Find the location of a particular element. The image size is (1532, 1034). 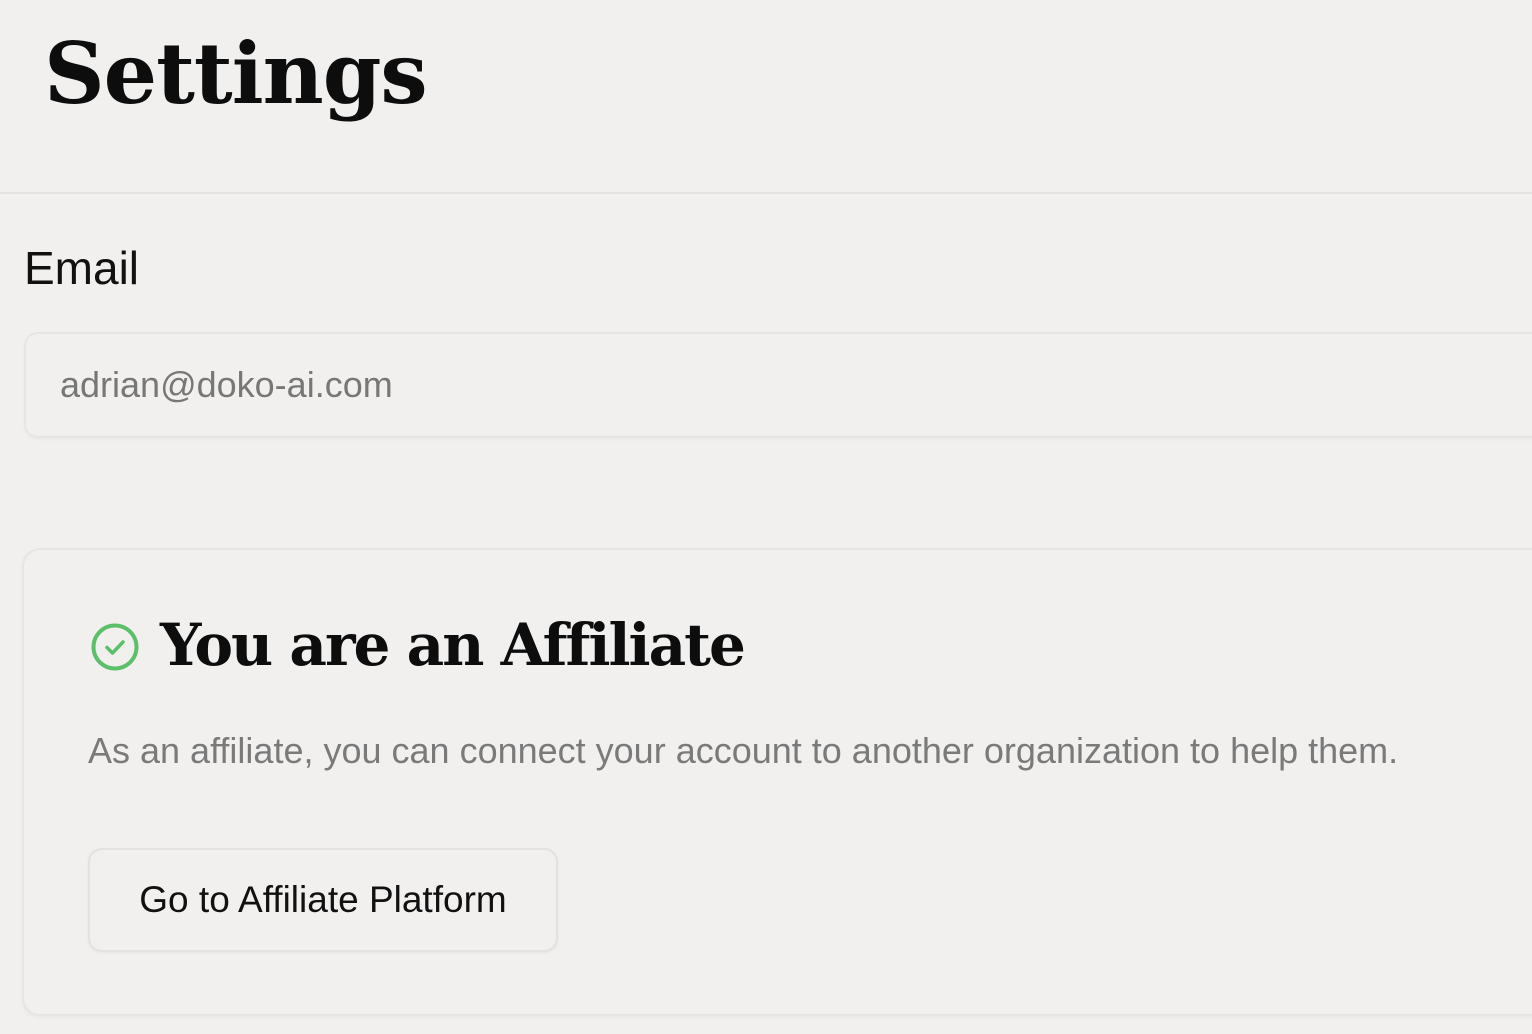

check-circle-icon is located at coordinates (115, 647).